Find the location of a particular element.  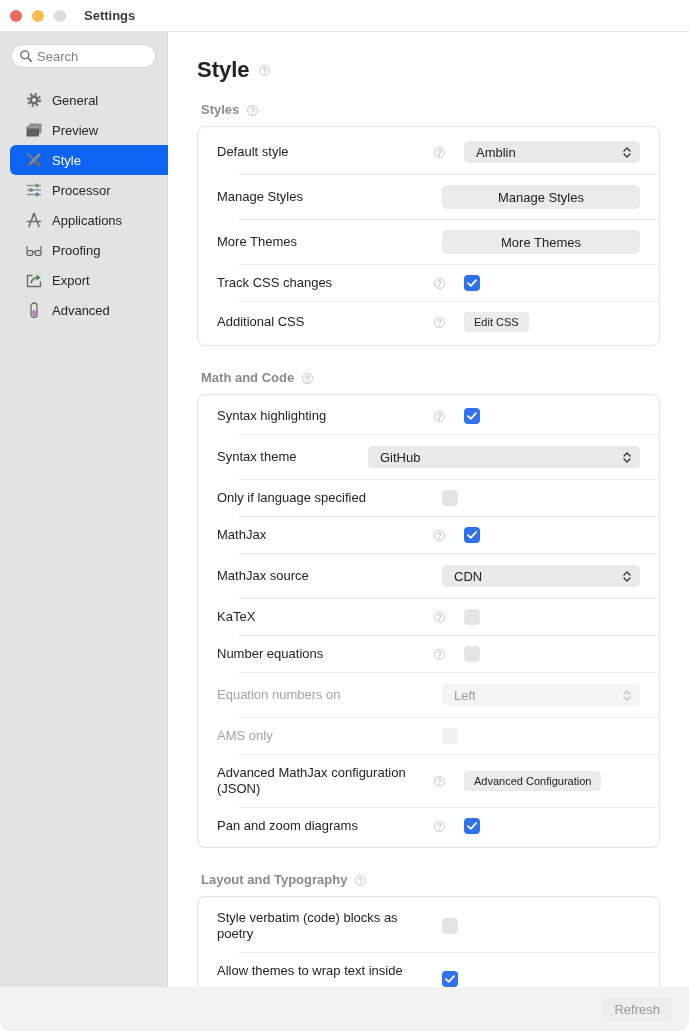

sidebar-item: Advanced is located at coordinates (89, 310).